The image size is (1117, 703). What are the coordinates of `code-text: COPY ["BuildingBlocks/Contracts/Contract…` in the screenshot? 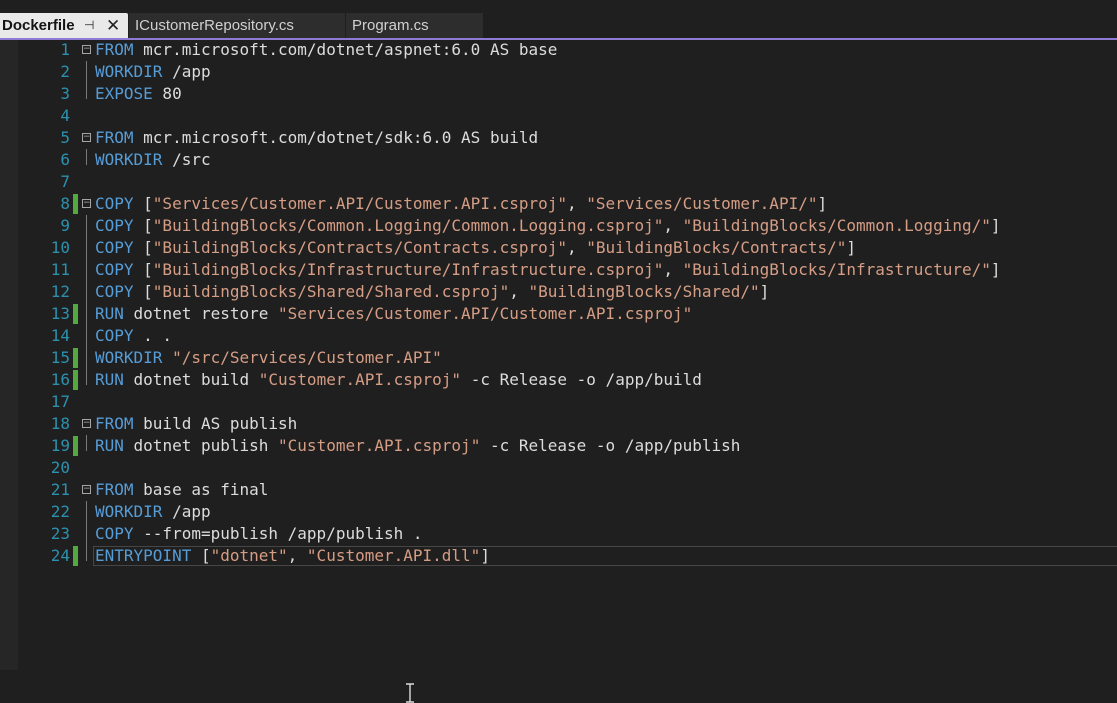 It's located at (475, 248).